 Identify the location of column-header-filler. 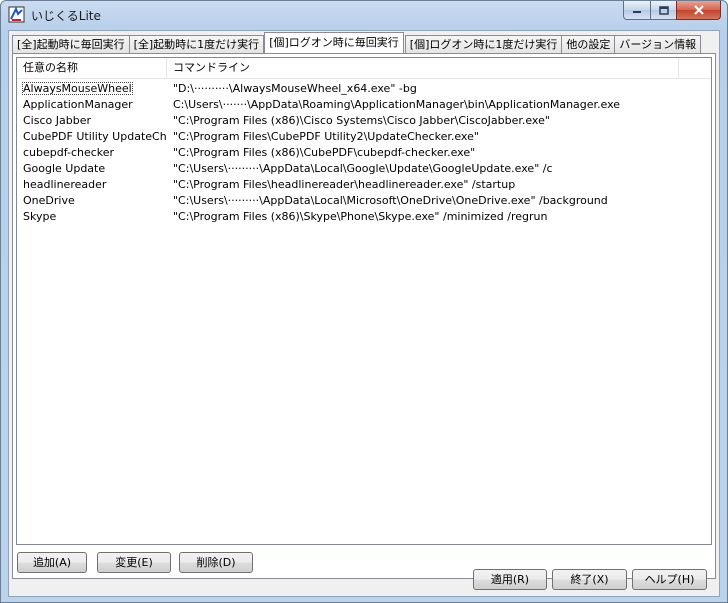
(695, 68).